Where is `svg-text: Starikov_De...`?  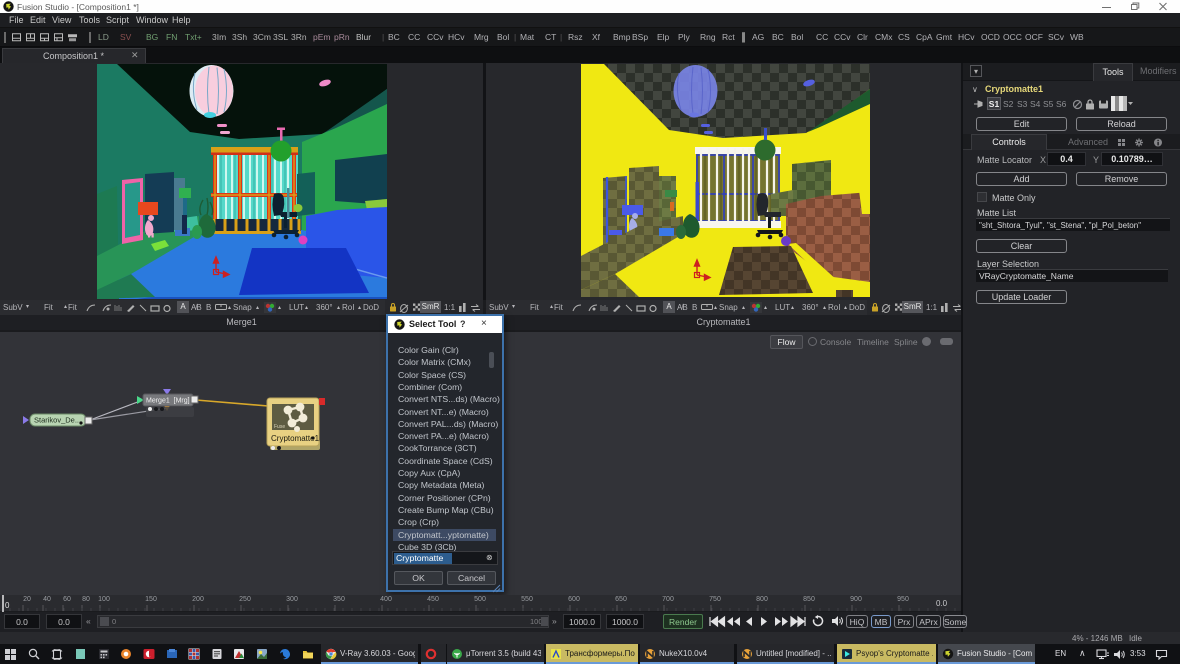
svg-text: Starikov_De... is located at coordinates (57, 420).